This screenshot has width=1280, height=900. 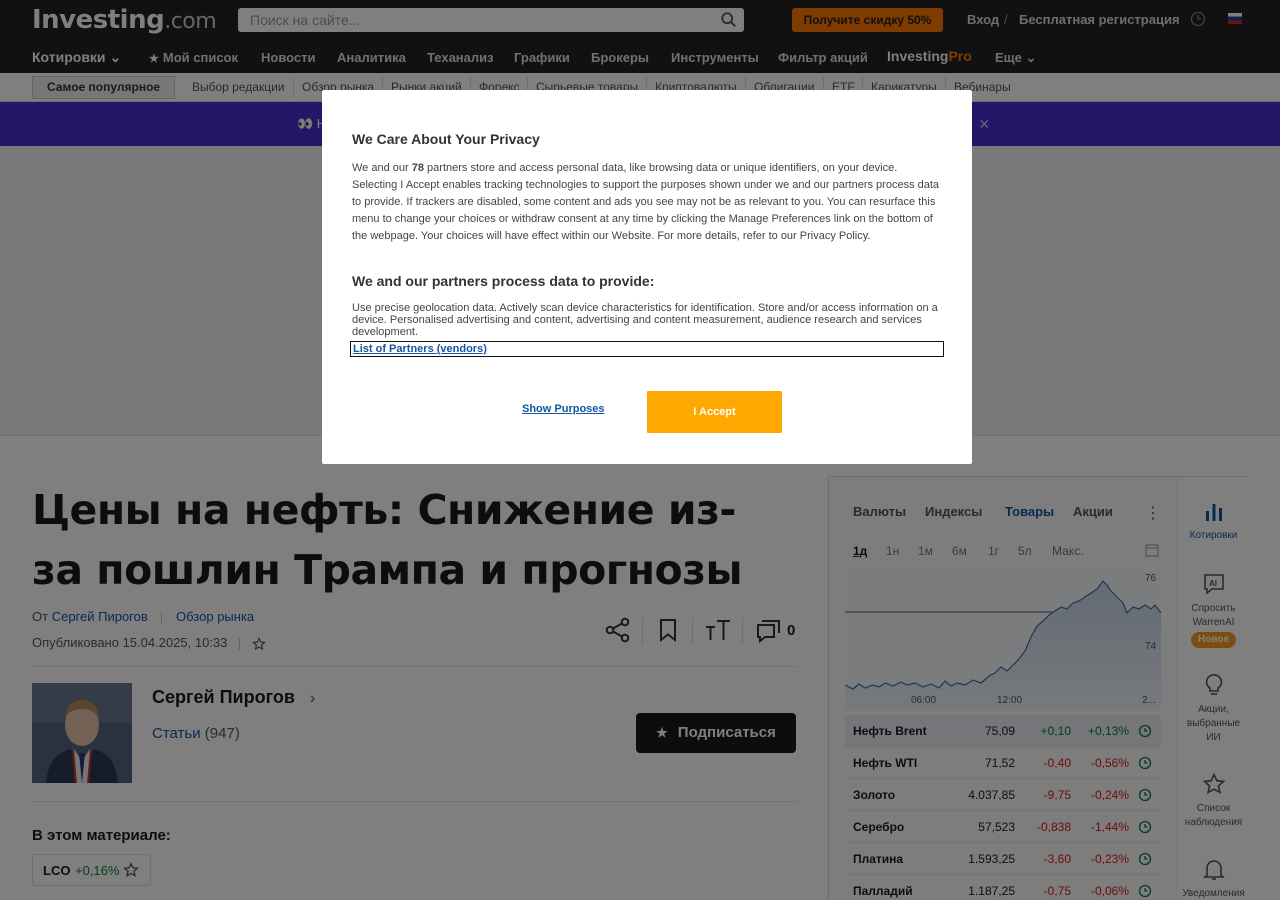 I want to click on partners-list-link: List of Partners (vendors), so click(x=647, y=349).